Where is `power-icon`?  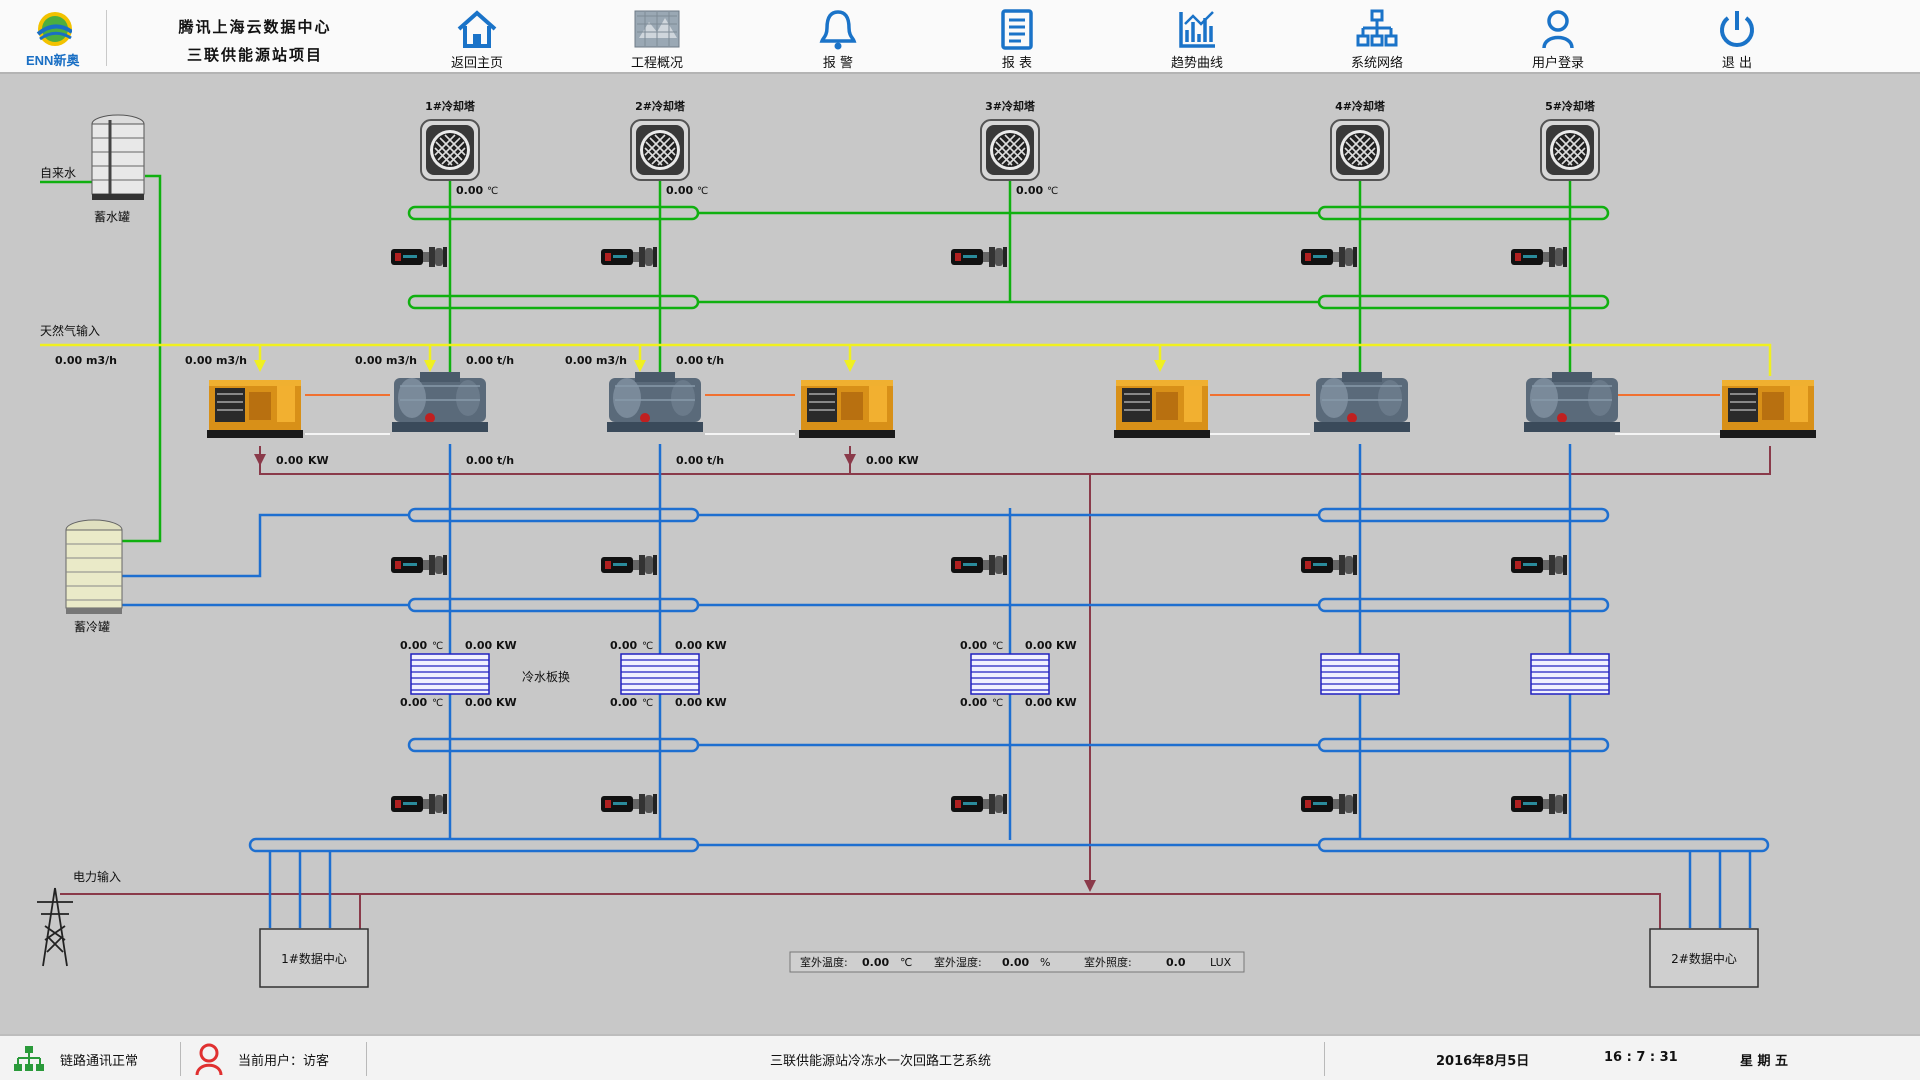
power-icon is located at coordinates (1737, 29).